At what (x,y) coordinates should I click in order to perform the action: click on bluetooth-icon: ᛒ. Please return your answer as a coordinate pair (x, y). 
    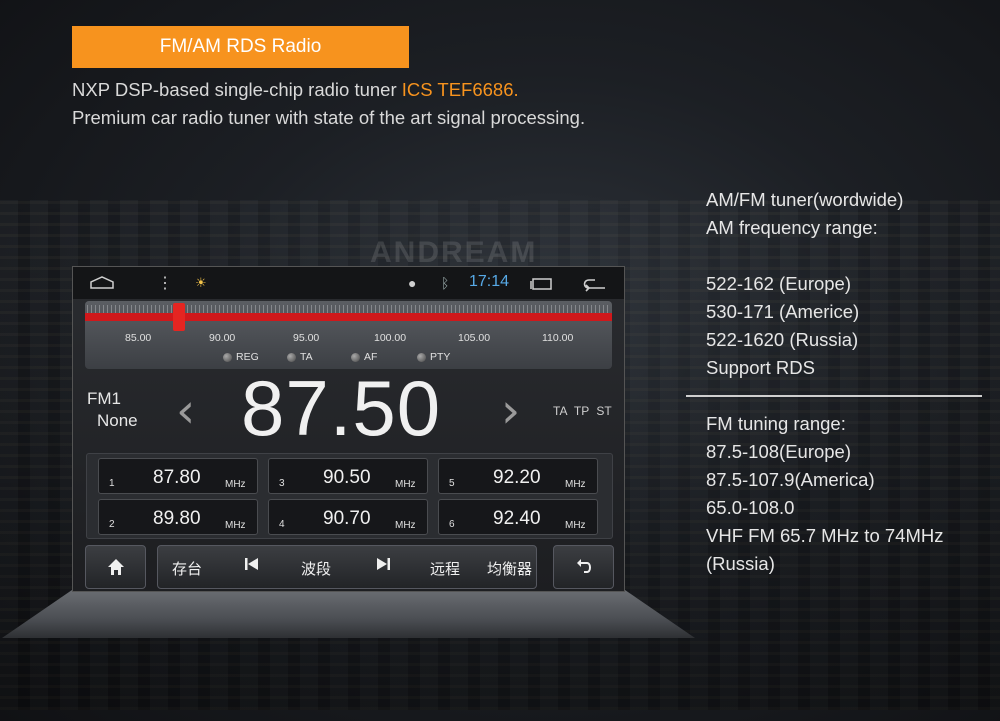
    Looking at the image, I should click on (445, 283).